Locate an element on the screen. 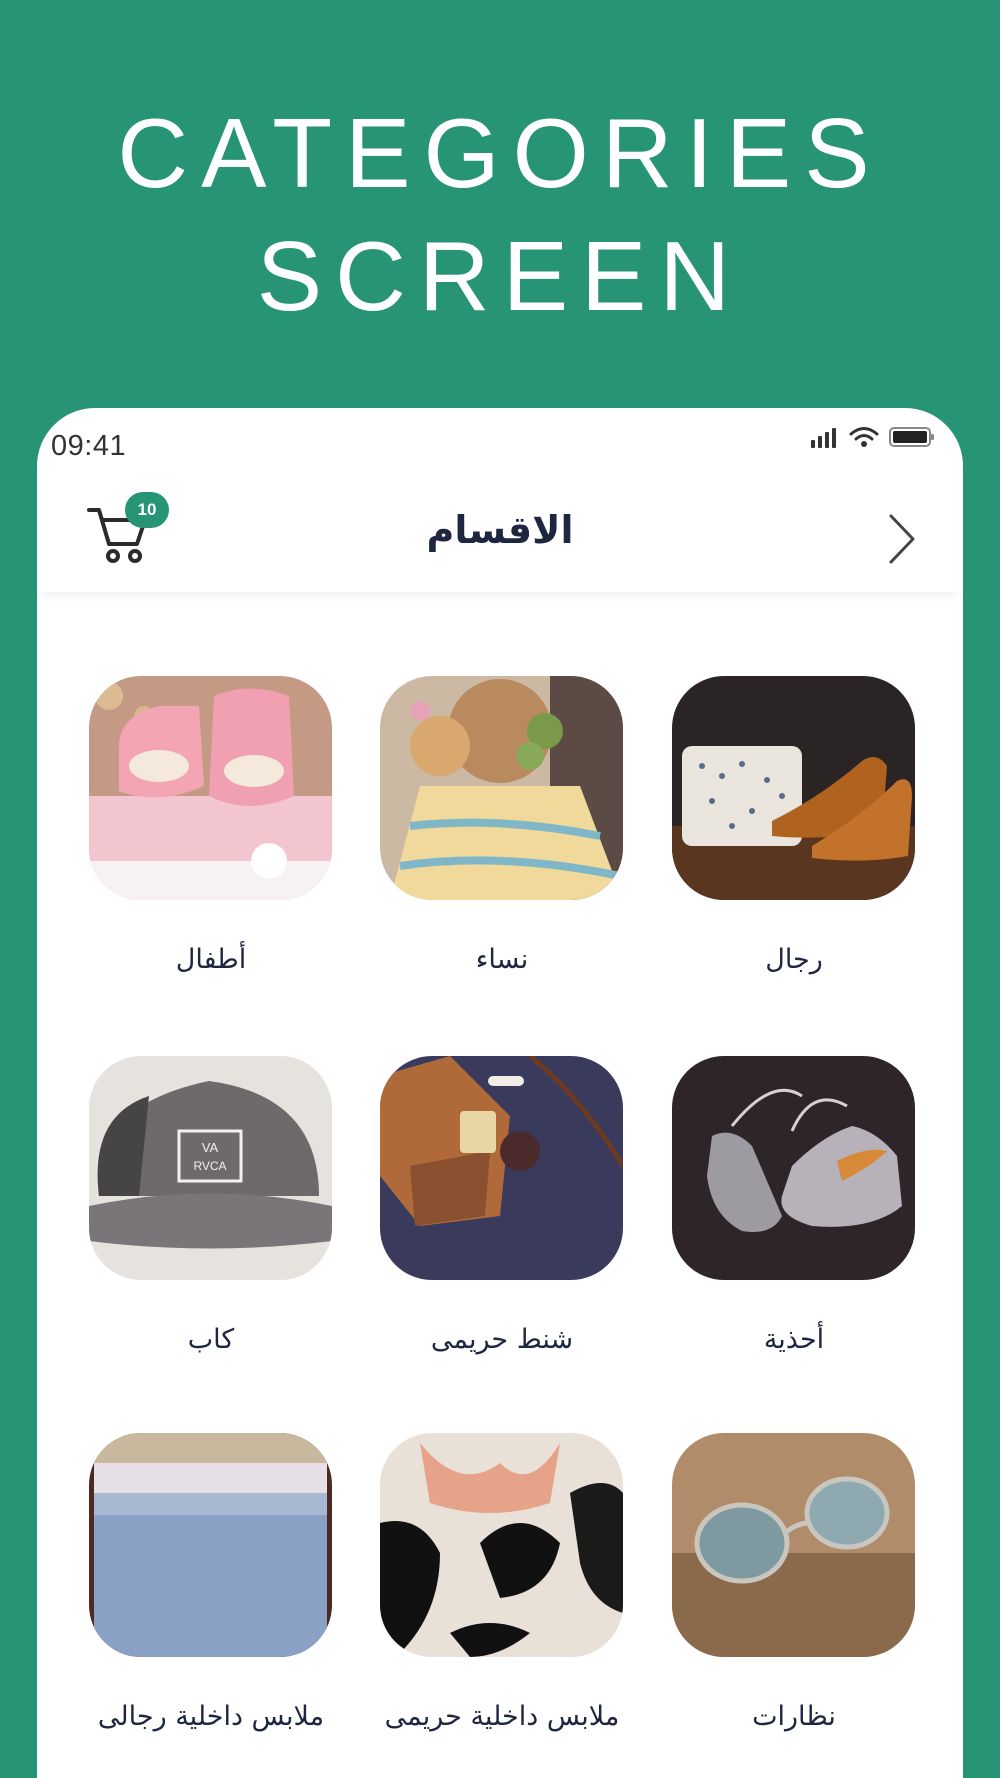  category-card-handbags: شنط حريمى is located at coordinates (501, 1205).